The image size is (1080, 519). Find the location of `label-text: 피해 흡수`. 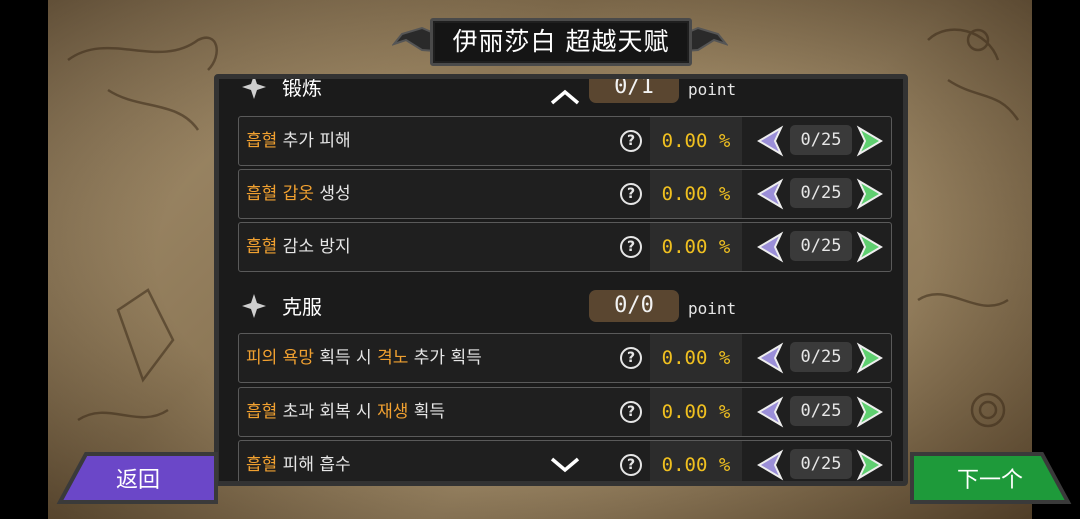

label-text: 피해 흡수 is located at coordinates (314, 465).